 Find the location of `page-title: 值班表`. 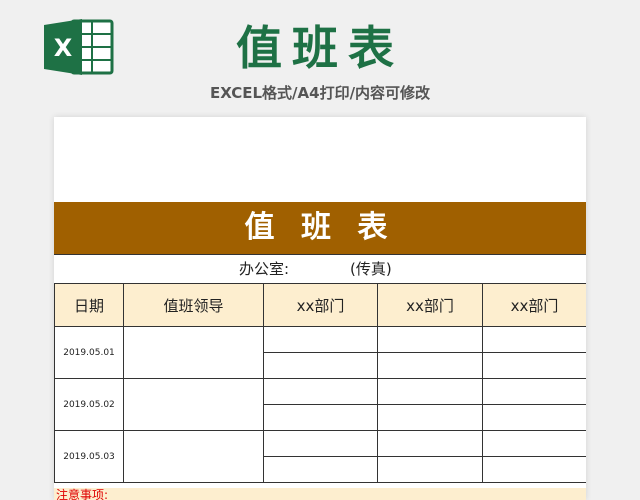

page-title: 值班表 is located at coordinates (320, 48).